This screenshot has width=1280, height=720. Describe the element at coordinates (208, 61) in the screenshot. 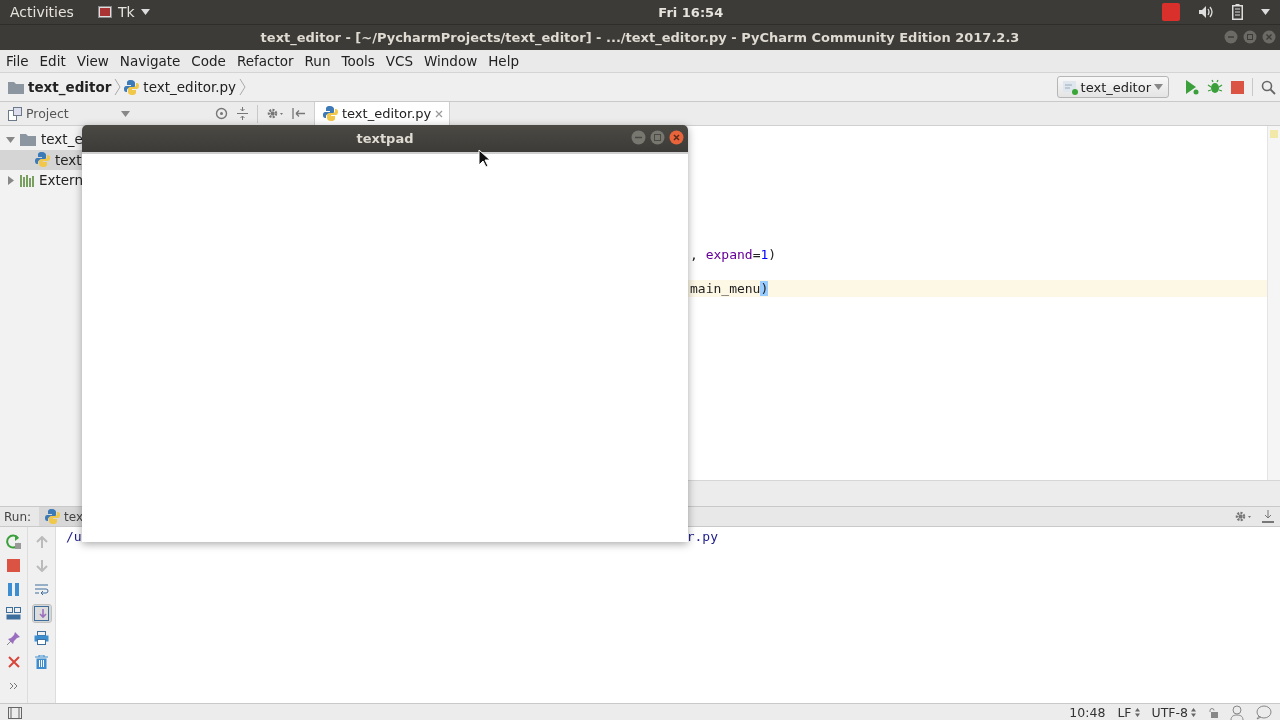

I see `menu-item: Code` at that location.